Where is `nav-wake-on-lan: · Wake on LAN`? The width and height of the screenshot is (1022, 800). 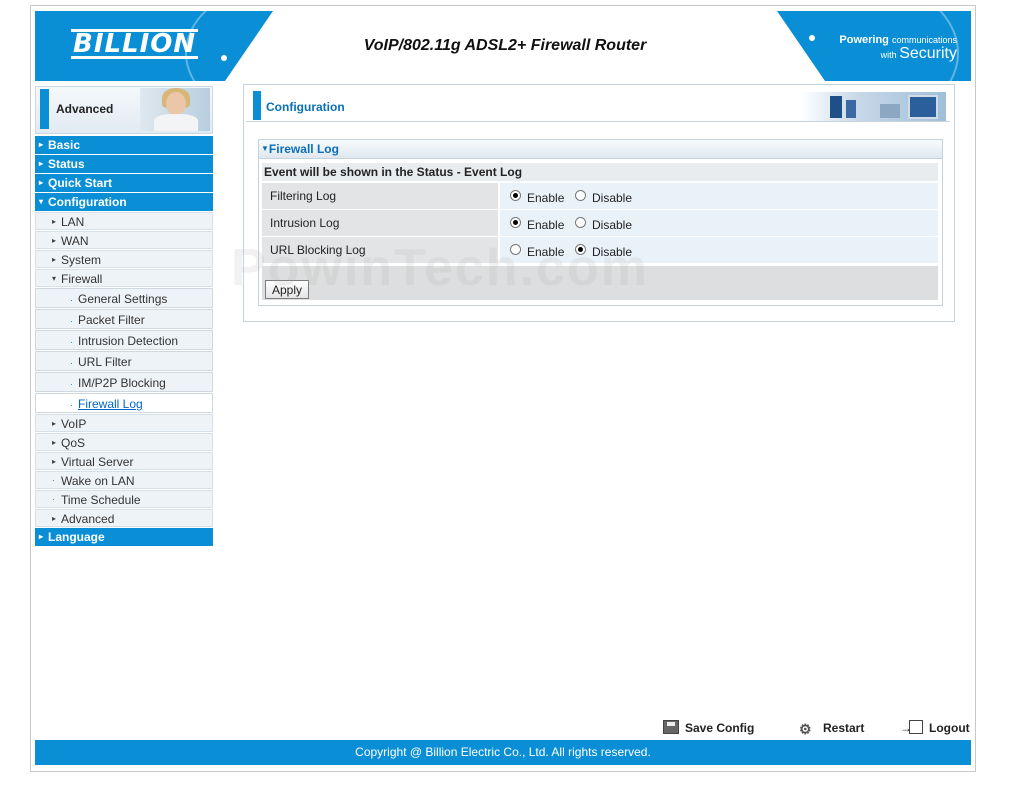
nav-wake-on-lan: · Wake on LAN is located at coordinates (124, 480).